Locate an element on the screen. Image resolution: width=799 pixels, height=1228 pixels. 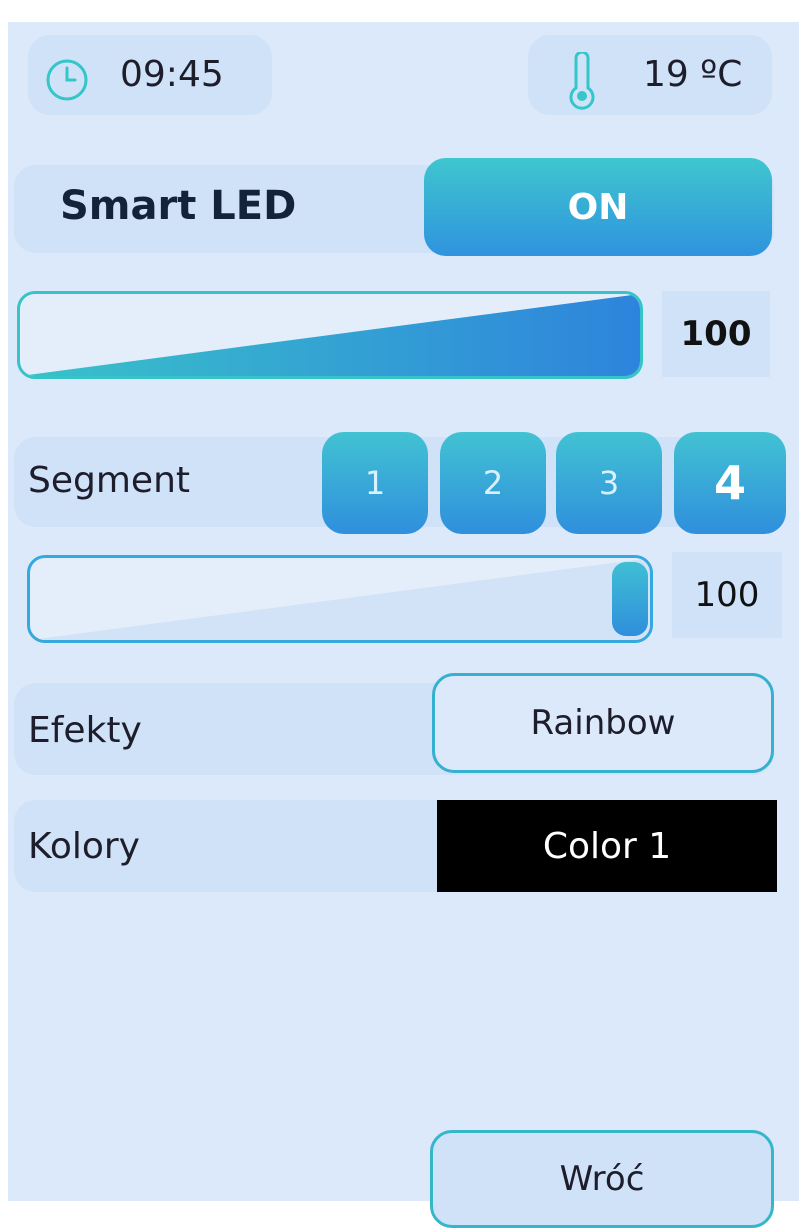
segment-button-2: 2 is located at coordinates (493, 483).